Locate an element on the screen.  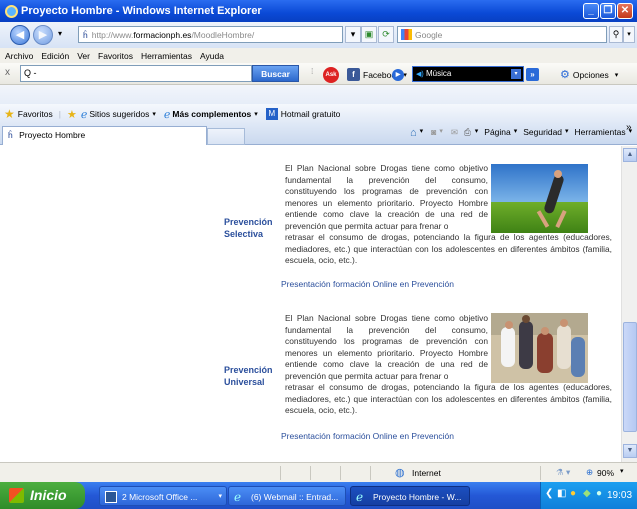
chevron-more-icon: » is located at coordinates (629, 127).